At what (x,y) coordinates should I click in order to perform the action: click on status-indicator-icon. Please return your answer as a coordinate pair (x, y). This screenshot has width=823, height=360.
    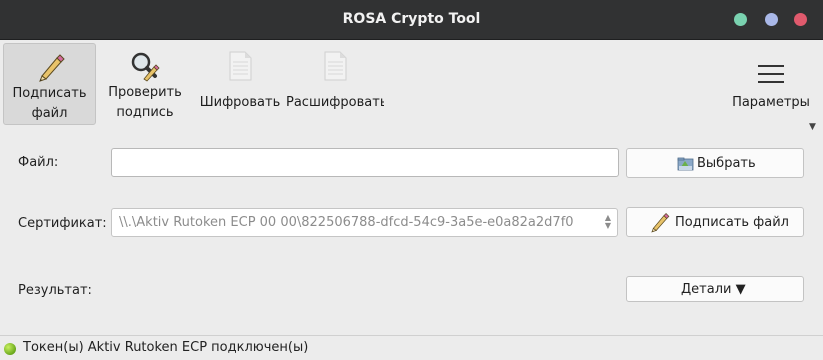
    Looking at the image, I should click on (10, 349).